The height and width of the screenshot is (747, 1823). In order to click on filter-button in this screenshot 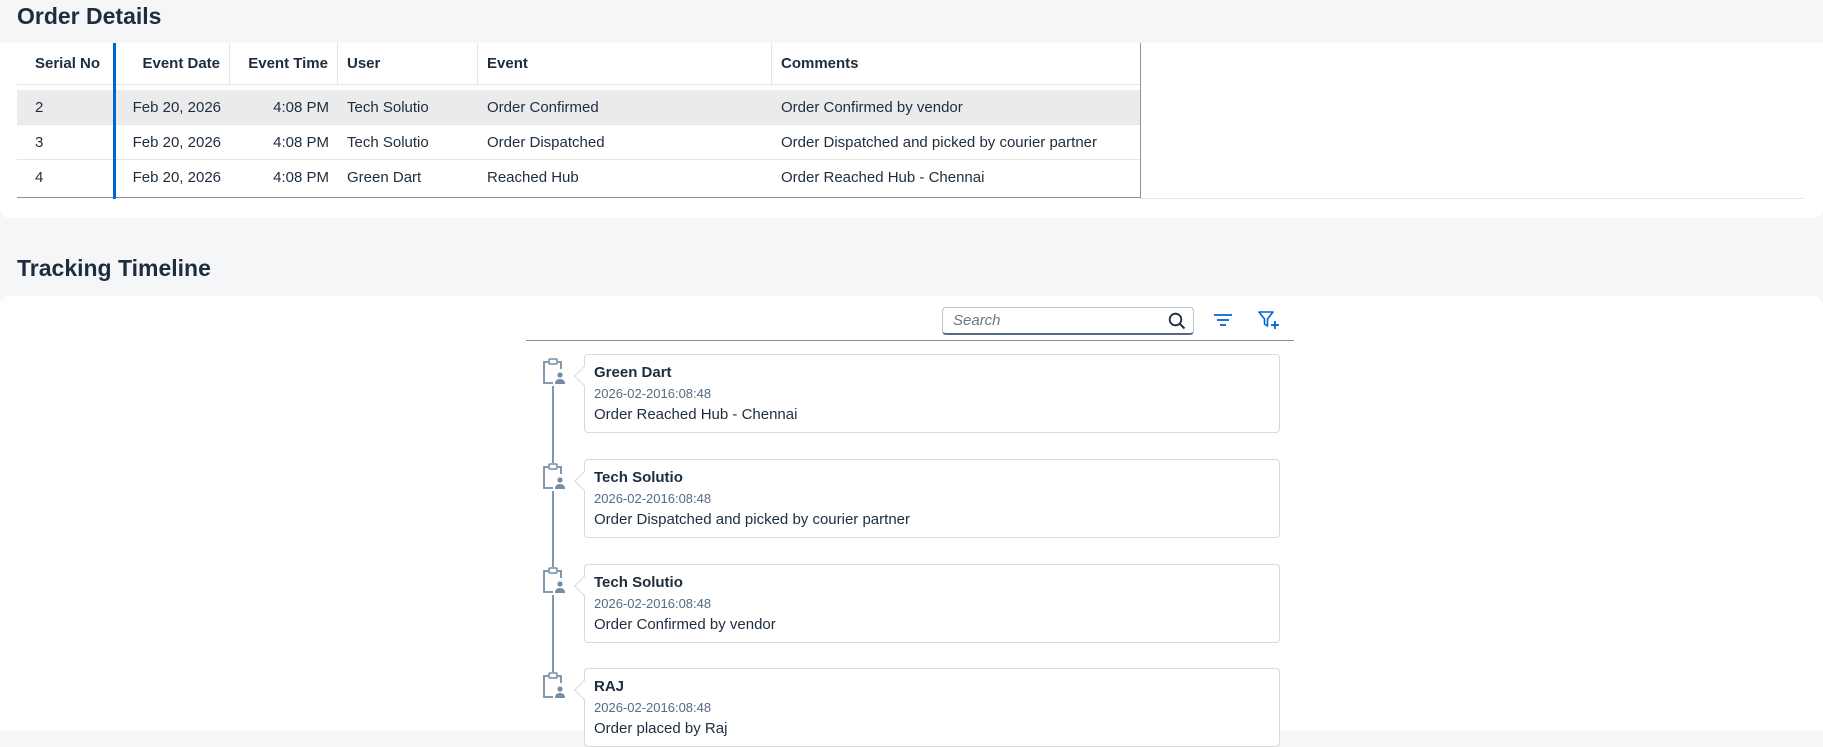, I will do `click(1269, 322)`.